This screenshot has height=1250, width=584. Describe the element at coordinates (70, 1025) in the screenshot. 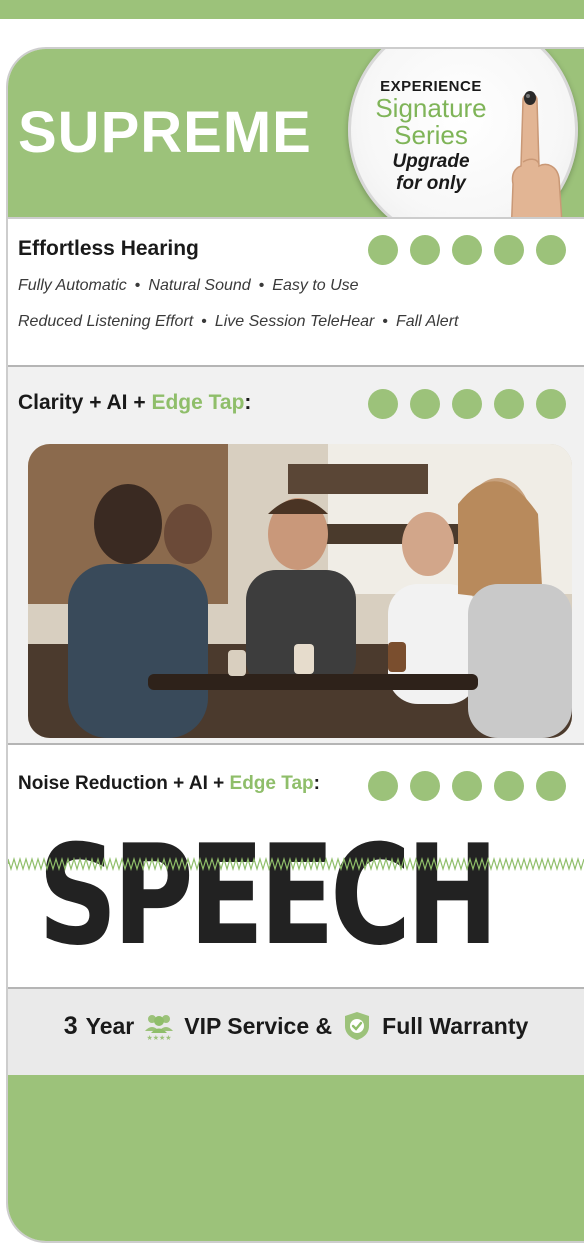

I see `warranty-years: 3` at that location.